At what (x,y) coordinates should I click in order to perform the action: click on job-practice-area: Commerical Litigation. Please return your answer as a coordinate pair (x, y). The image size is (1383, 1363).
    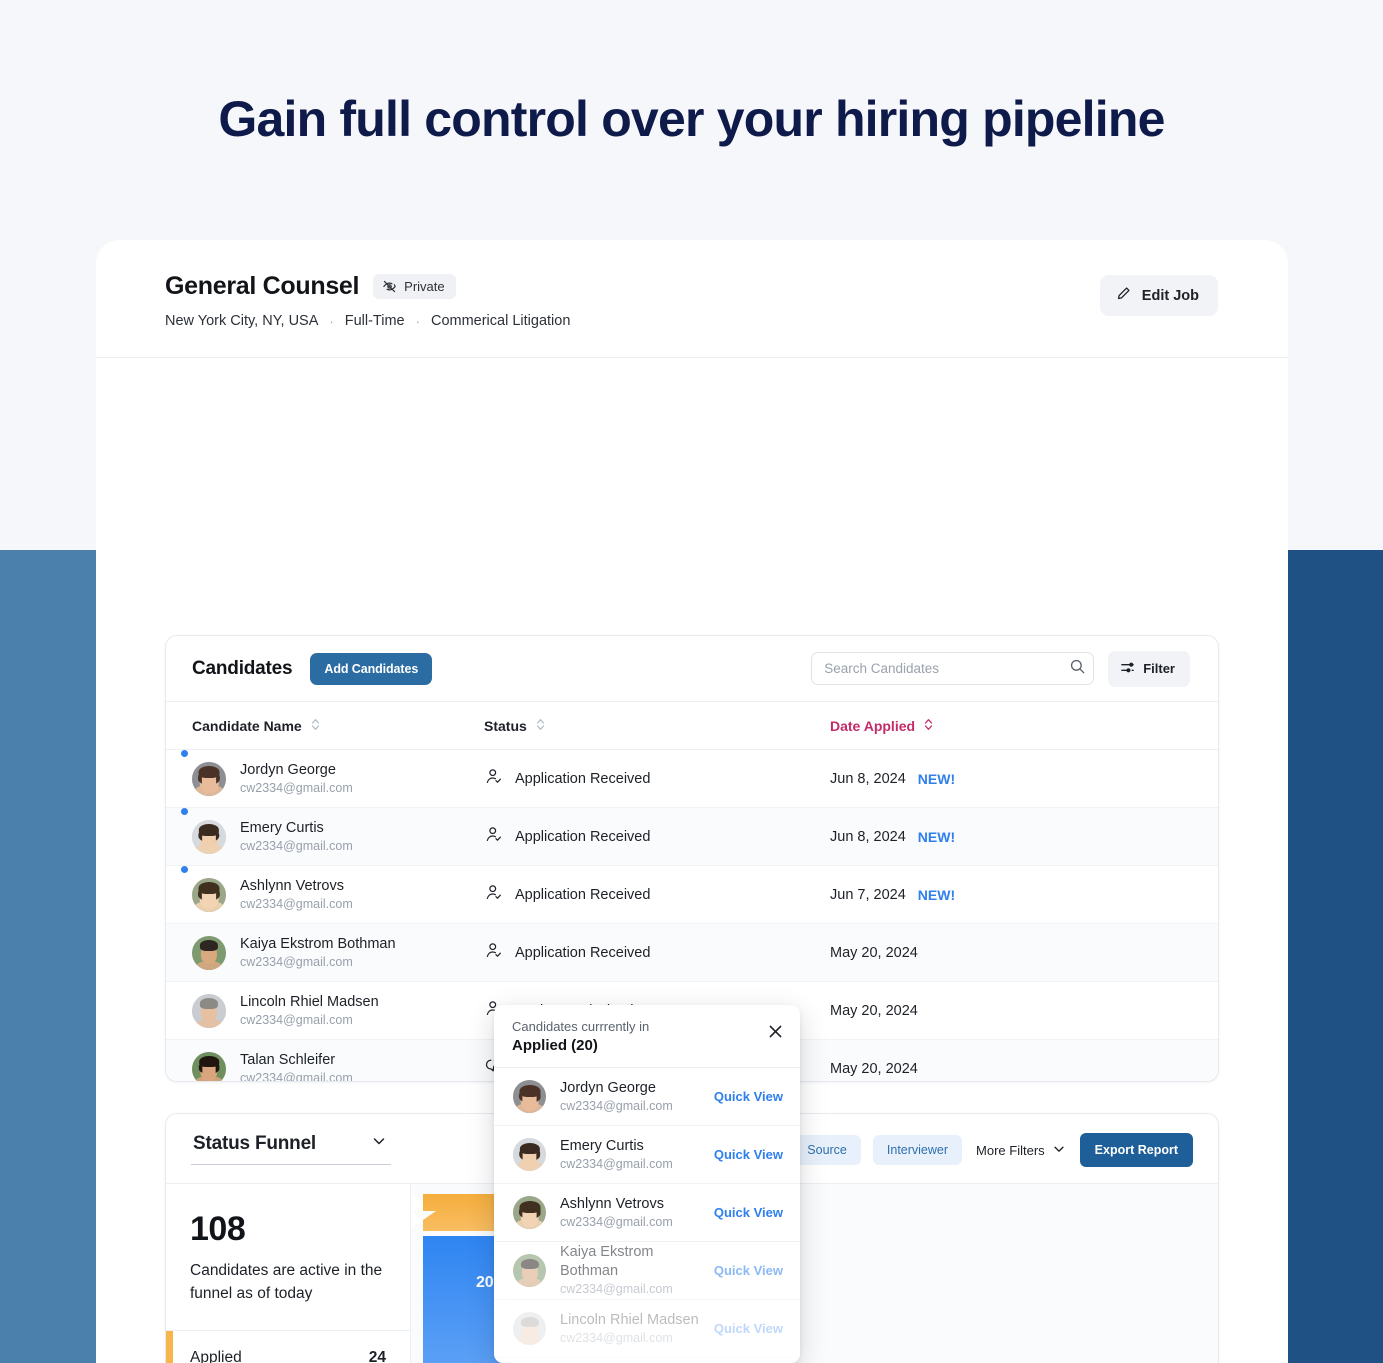
    Looking at the image, I should click on (500, 321).